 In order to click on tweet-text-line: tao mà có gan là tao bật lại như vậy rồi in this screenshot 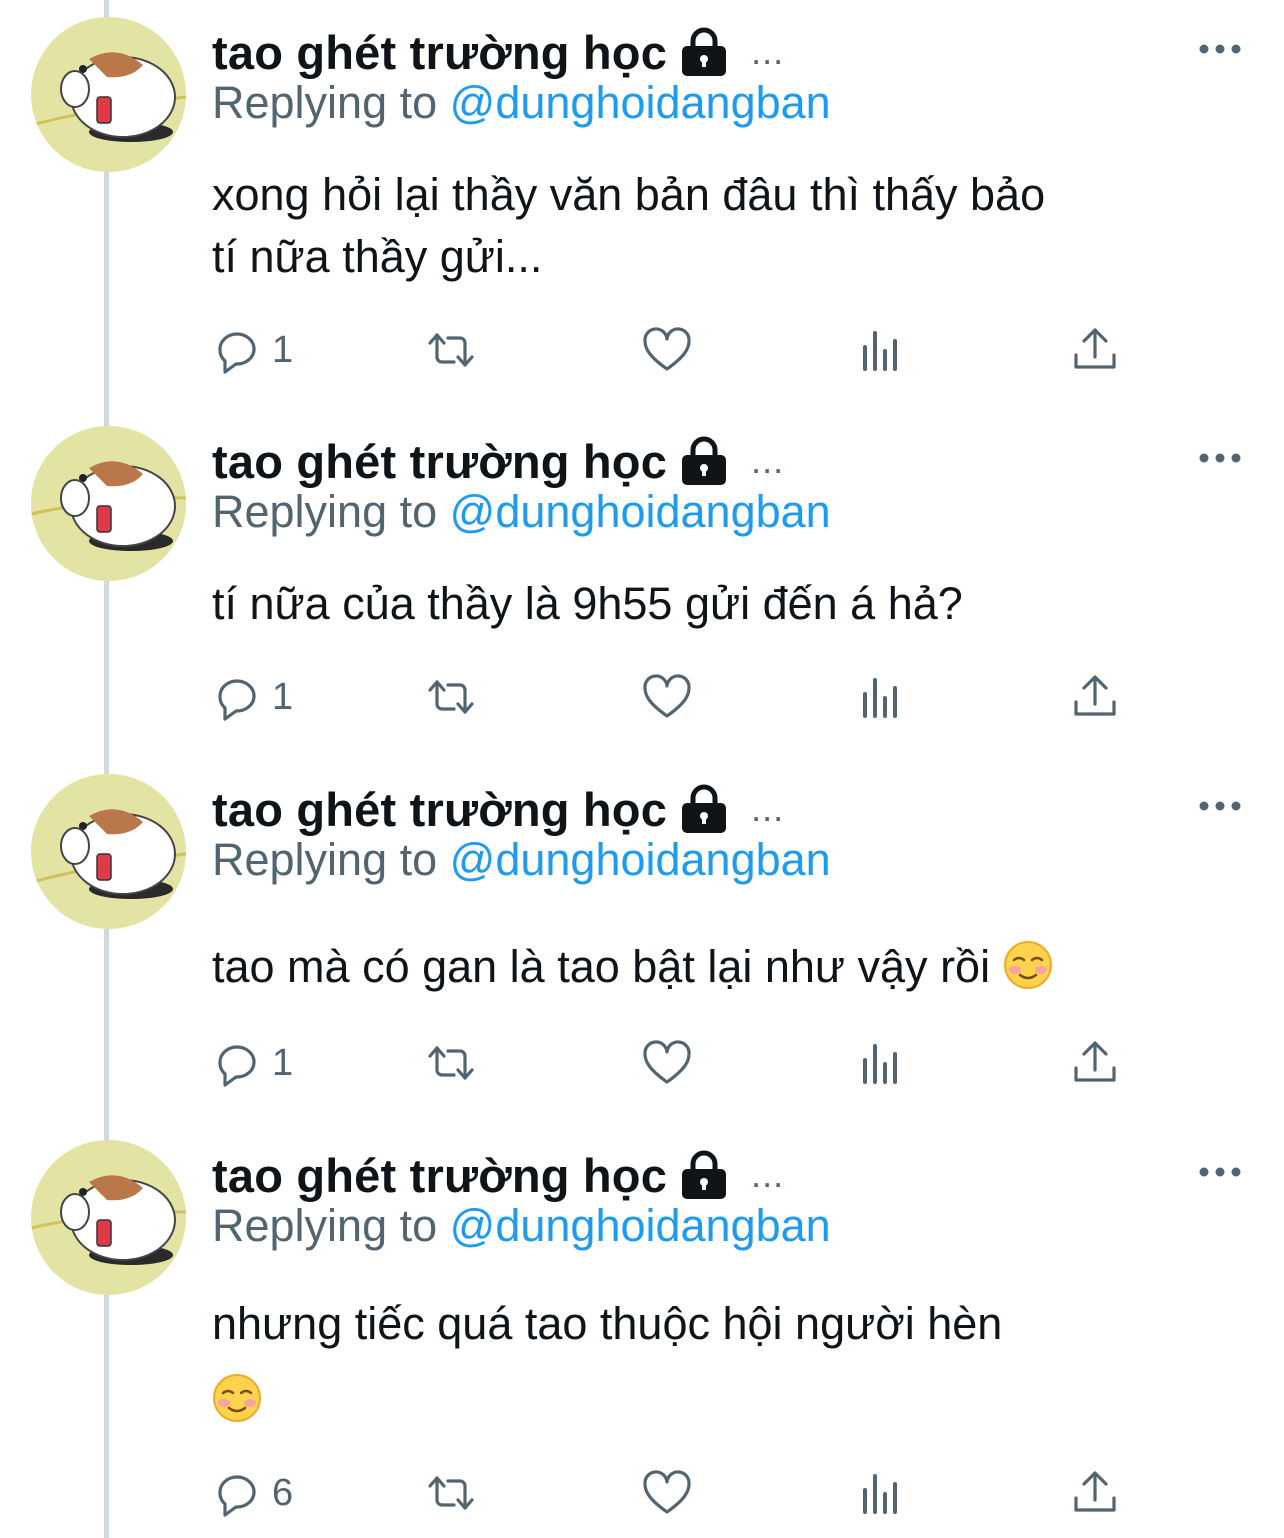, I will do `click(601, 966)`.